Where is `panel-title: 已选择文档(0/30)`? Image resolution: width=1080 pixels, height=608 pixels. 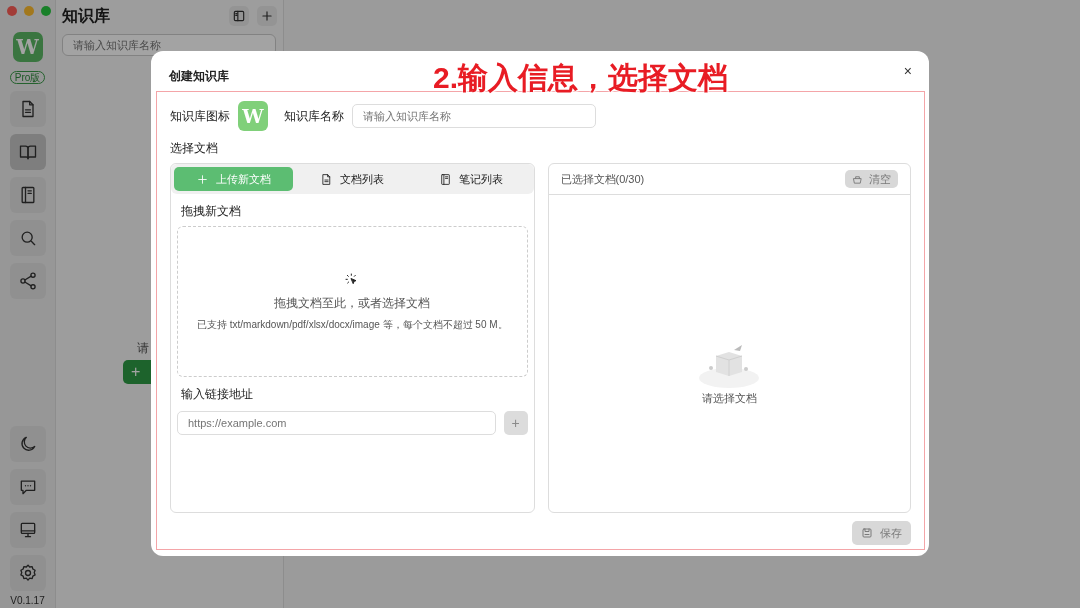
panel-title: 已选择文档(0/30) is located at coordinates (602, 179).